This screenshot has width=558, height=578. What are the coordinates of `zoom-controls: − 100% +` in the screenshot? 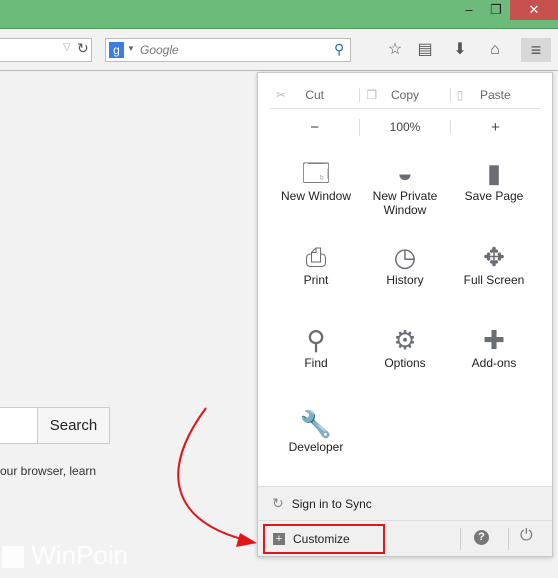 It's located at (405, 127).